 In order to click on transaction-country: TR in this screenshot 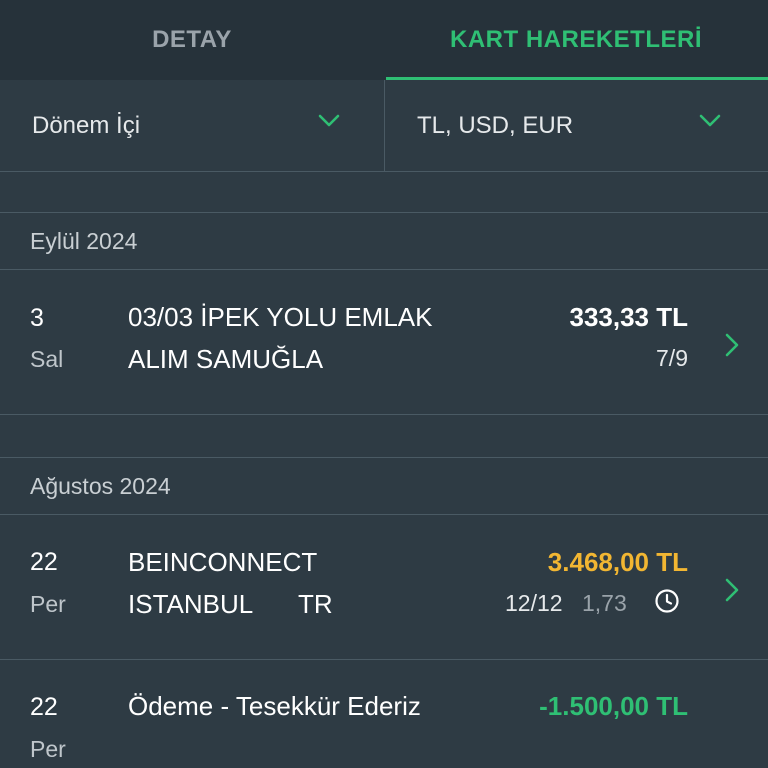, I will do `click(315, 604)`.